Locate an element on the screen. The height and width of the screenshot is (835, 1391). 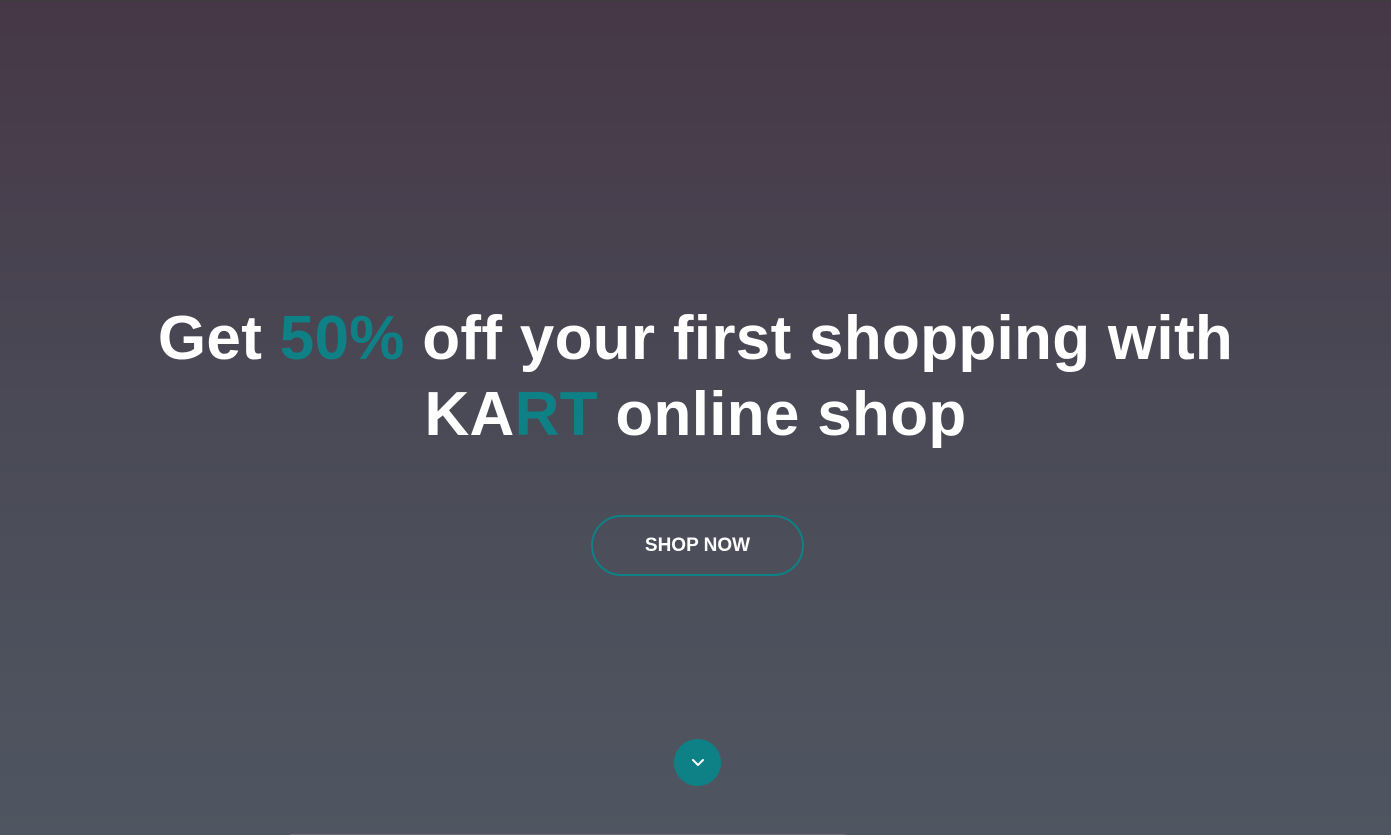
brand-name-plain: KA is located at coordinates (469, 414).